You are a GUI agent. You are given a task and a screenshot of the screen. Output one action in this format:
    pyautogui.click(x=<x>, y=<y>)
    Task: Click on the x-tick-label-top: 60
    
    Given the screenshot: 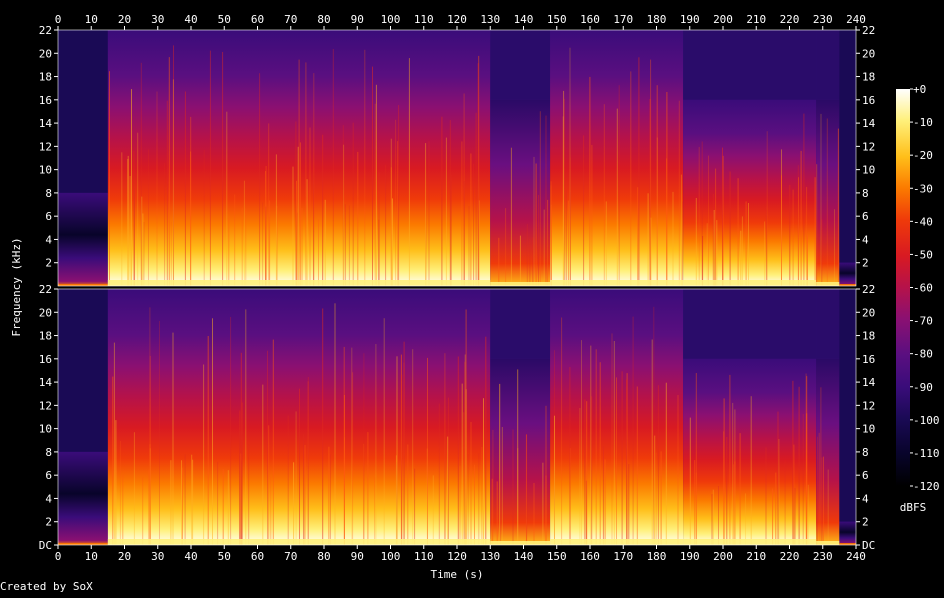 What is the action you would take?
    pyautogui.click(x=257, y=19)
    